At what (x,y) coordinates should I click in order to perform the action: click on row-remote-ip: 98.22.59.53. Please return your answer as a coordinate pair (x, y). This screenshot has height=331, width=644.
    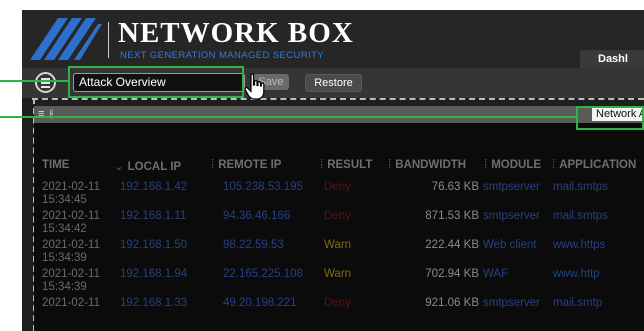
    Looking at the image, I should click on (253, 245).